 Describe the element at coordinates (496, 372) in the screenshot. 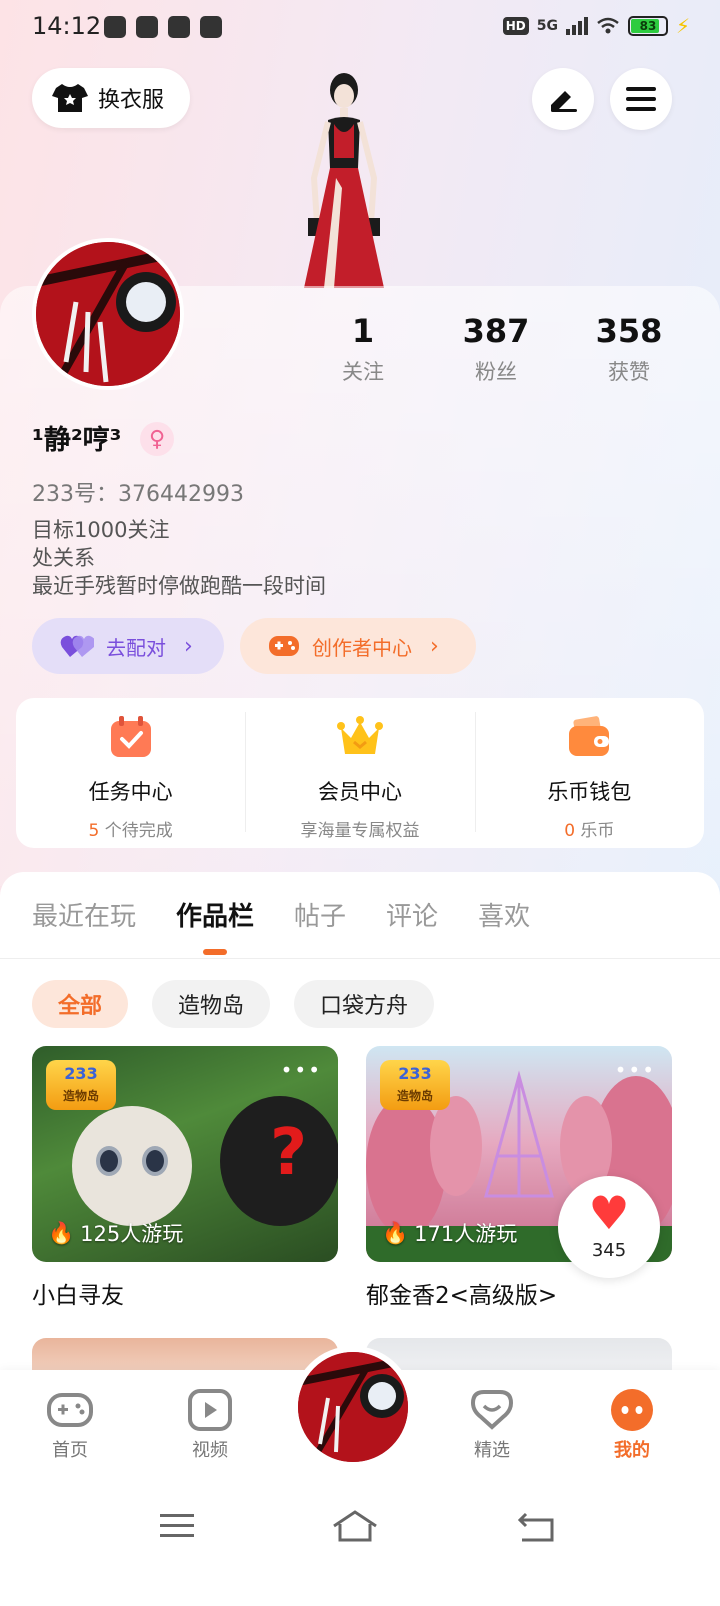

I see `fans-label: 粉丝` at that location.